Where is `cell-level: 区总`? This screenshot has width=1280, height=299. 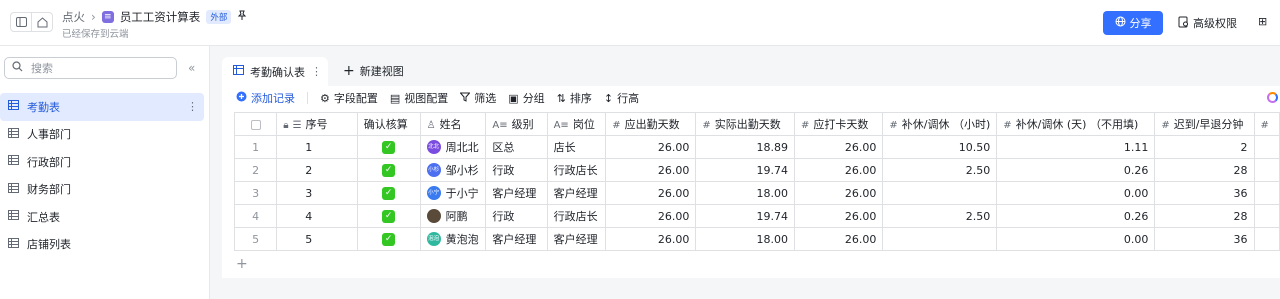 cell-level: 区总 is located at coordinates (516, 147).